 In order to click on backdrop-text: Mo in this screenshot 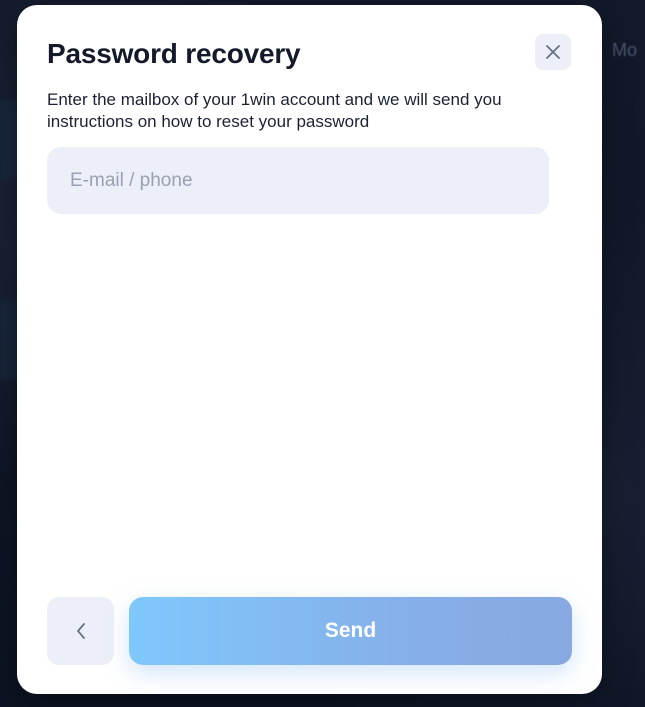, I will do `click(625, 50)`.